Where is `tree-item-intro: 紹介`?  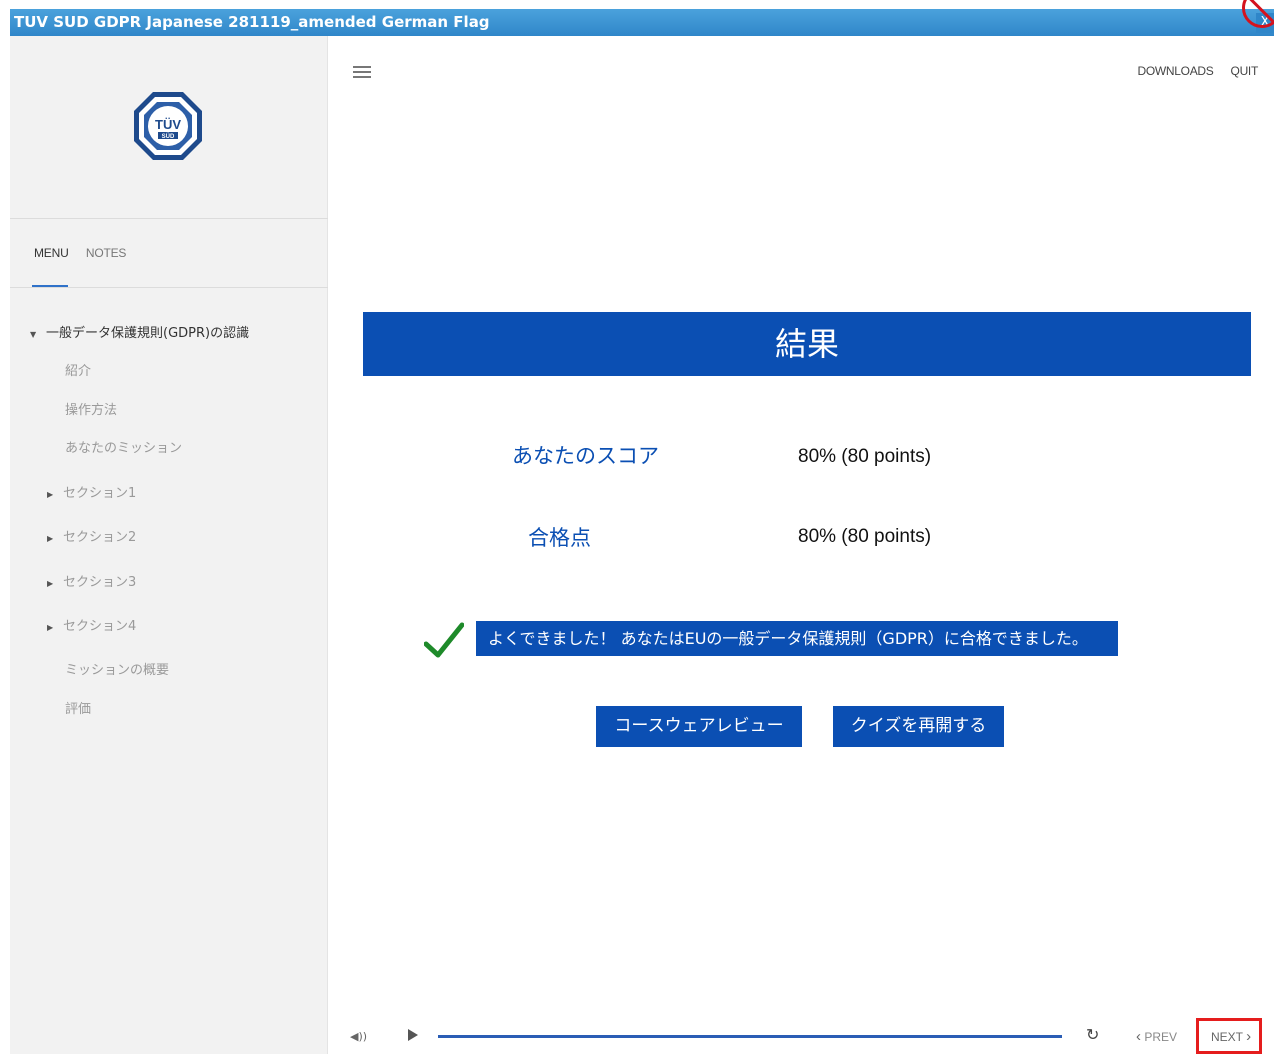 tree-item-intro: 紹介 is located at coordinates (78, 369).